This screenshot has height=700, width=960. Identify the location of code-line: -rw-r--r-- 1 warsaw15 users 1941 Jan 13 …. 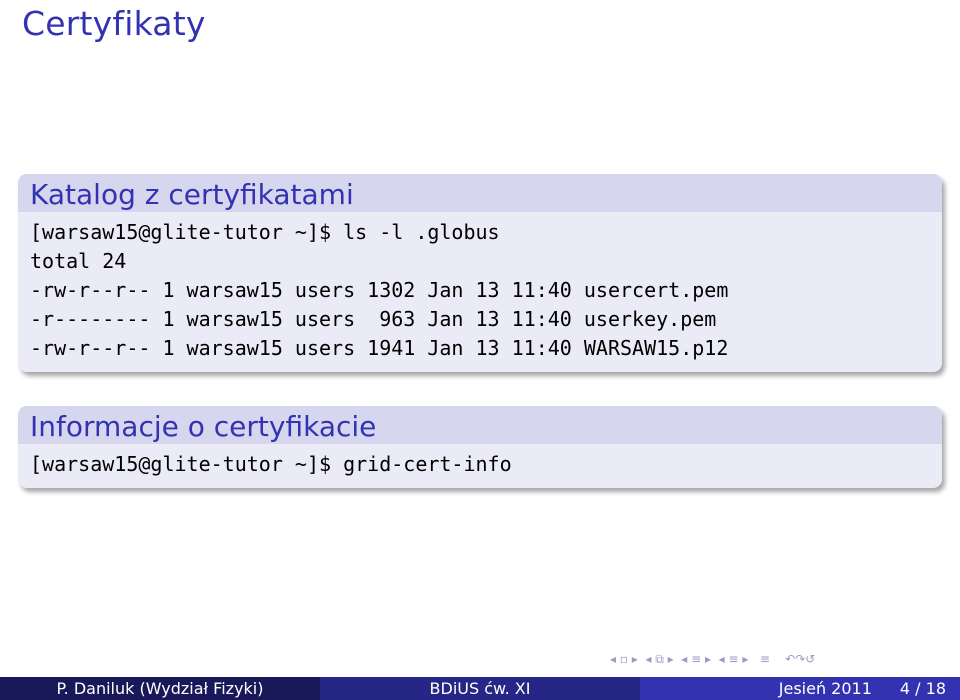
(379, 348).